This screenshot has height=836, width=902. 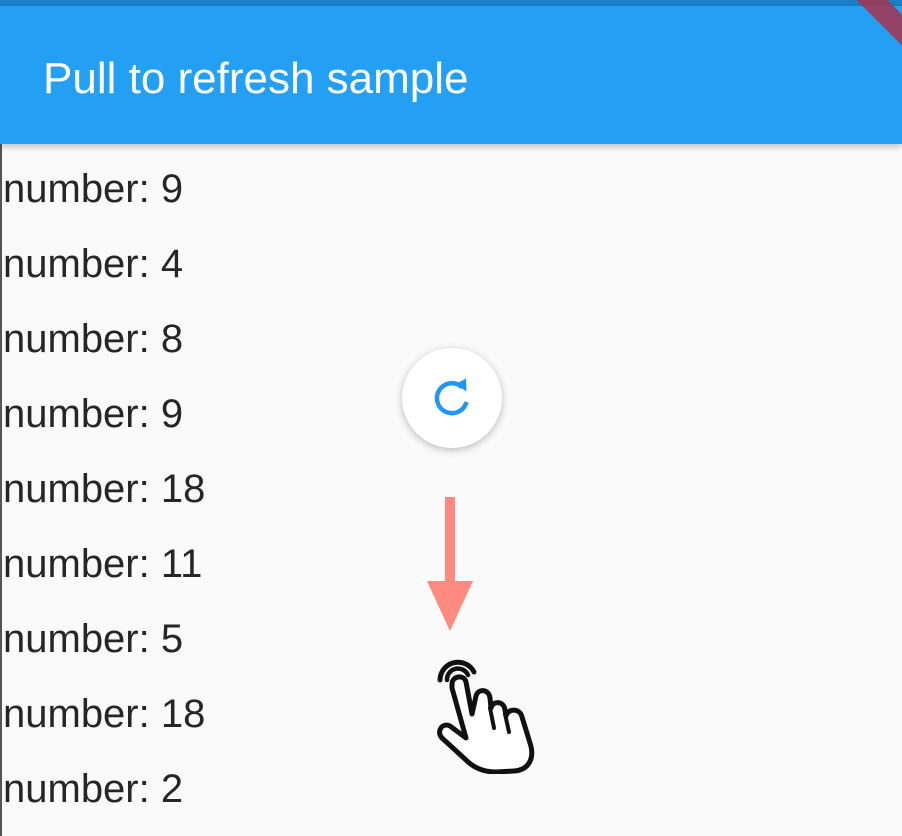 I want to click on page-title: Pull to refresh sample, so click(x=256, y=78).